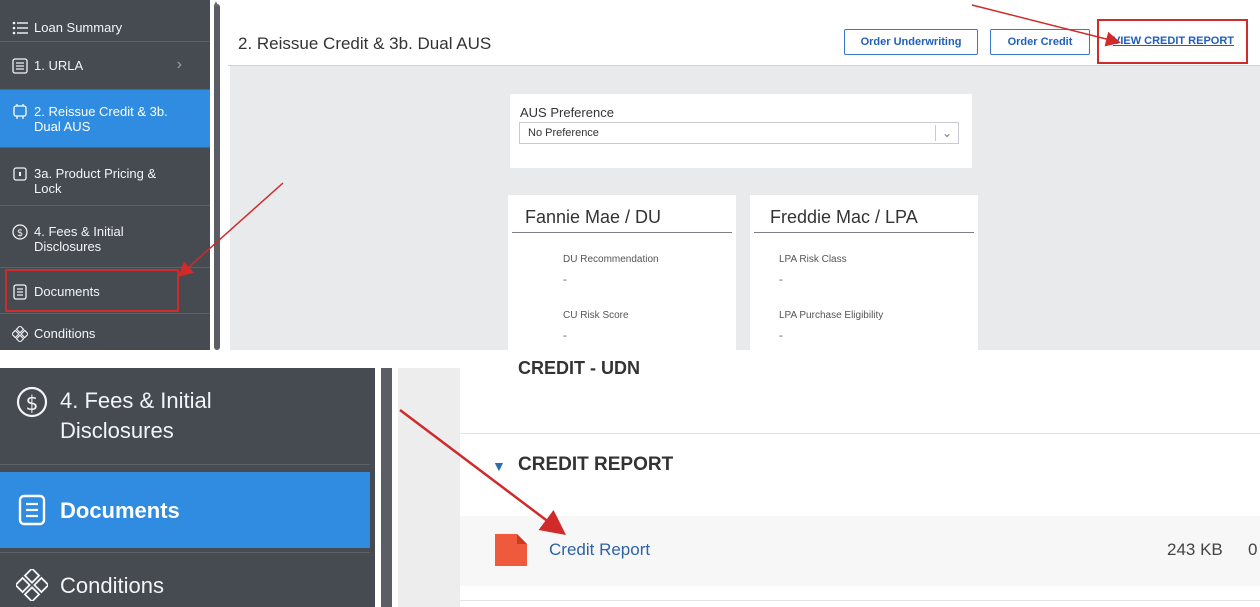 The image size is (1260, 607). Describe the element at coordinates (482, 472) in the screenshot. I see `arrow-to-credit-report` at that location.